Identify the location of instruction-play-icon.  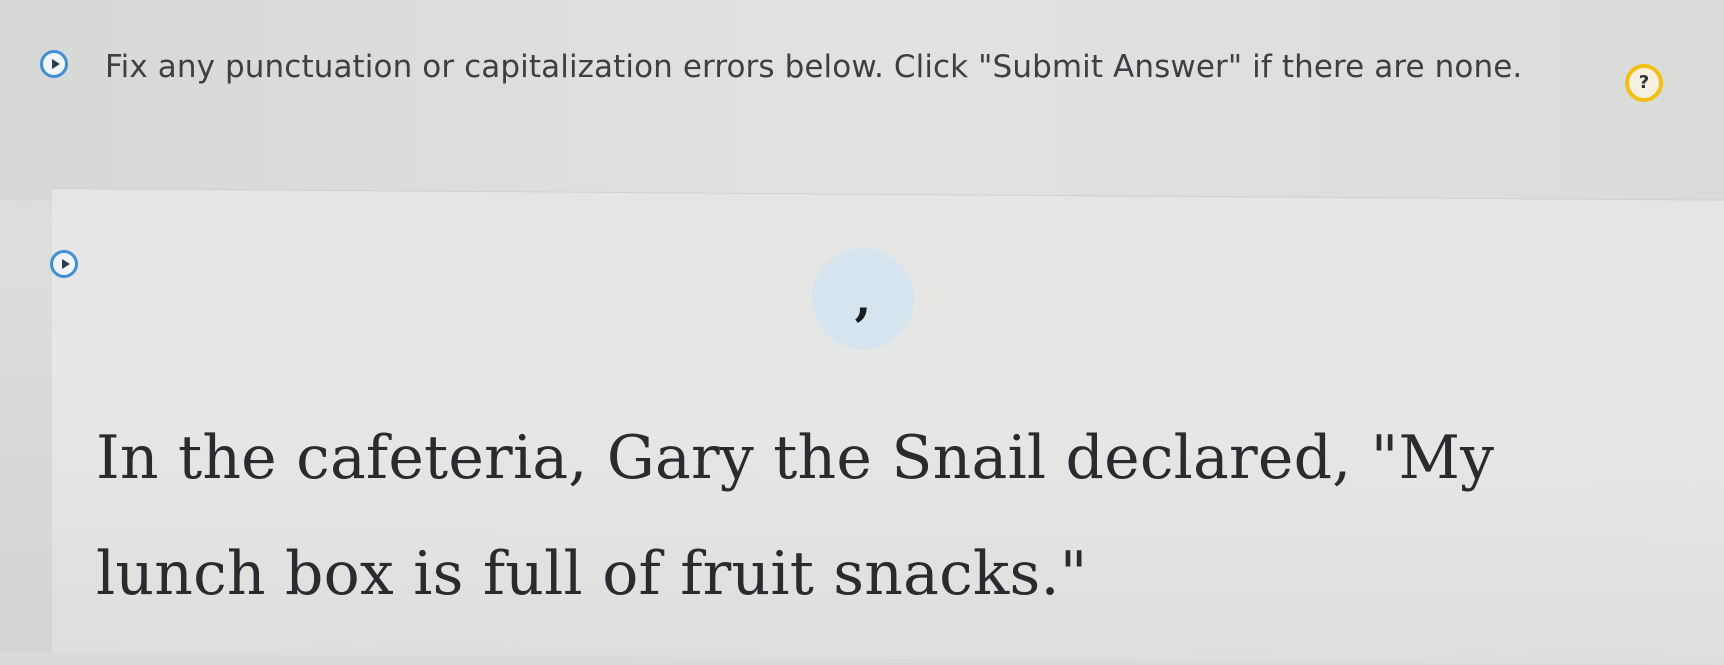
(54, 64).